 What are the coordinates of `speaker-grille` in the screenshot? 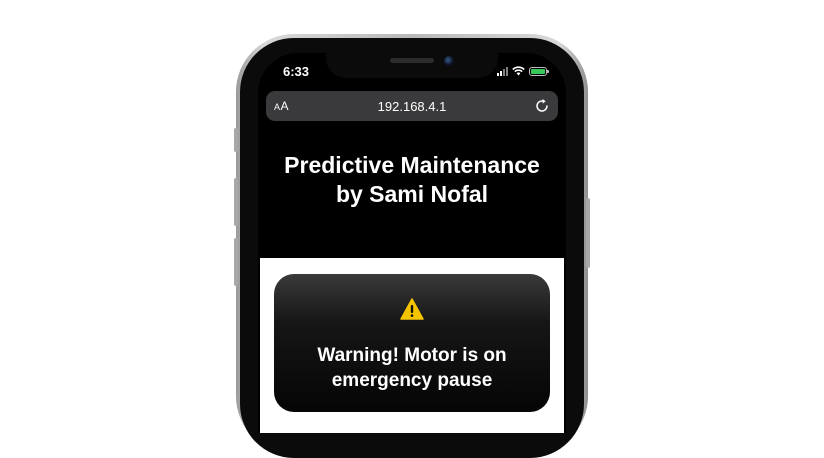 It's located at (412, 60).